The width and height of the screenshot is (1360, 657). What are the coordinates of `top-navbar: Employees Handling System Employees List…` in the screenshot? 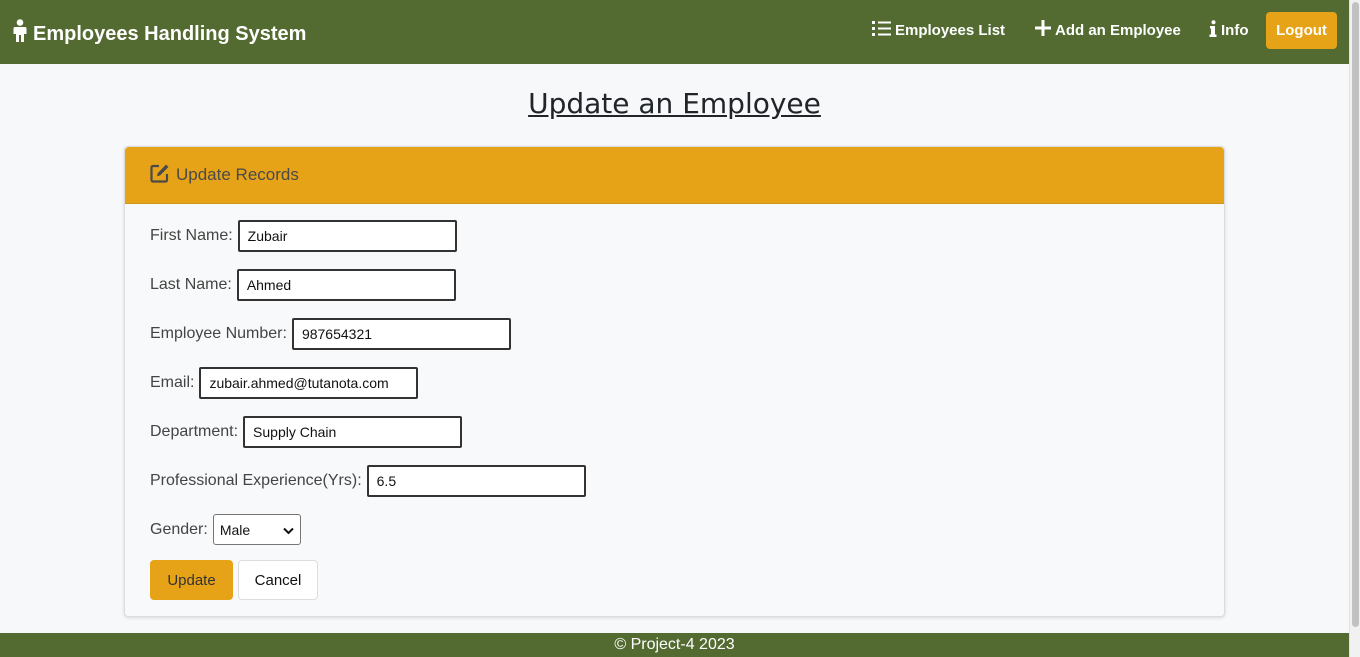 It's located at (674, 32).